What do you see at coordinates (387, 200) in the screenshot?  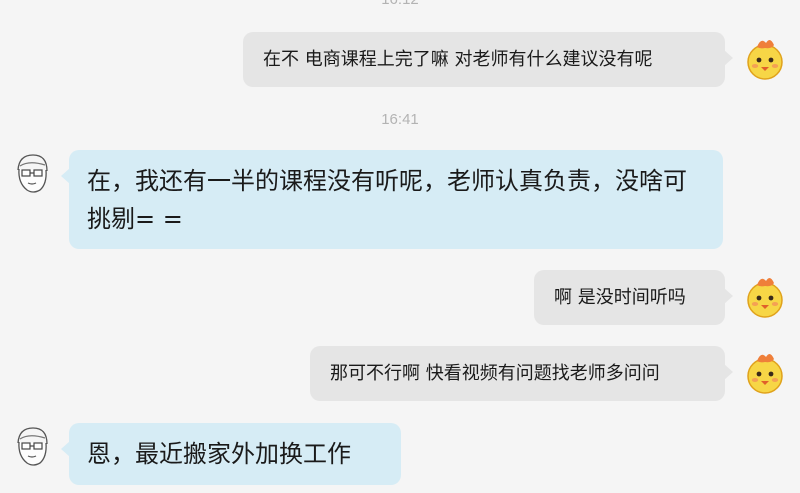 I see `message-text: 在，我还有一半的课程没有听呢，老师认真负责，没啥可挑剔= =` at bounding box center [387, 200].